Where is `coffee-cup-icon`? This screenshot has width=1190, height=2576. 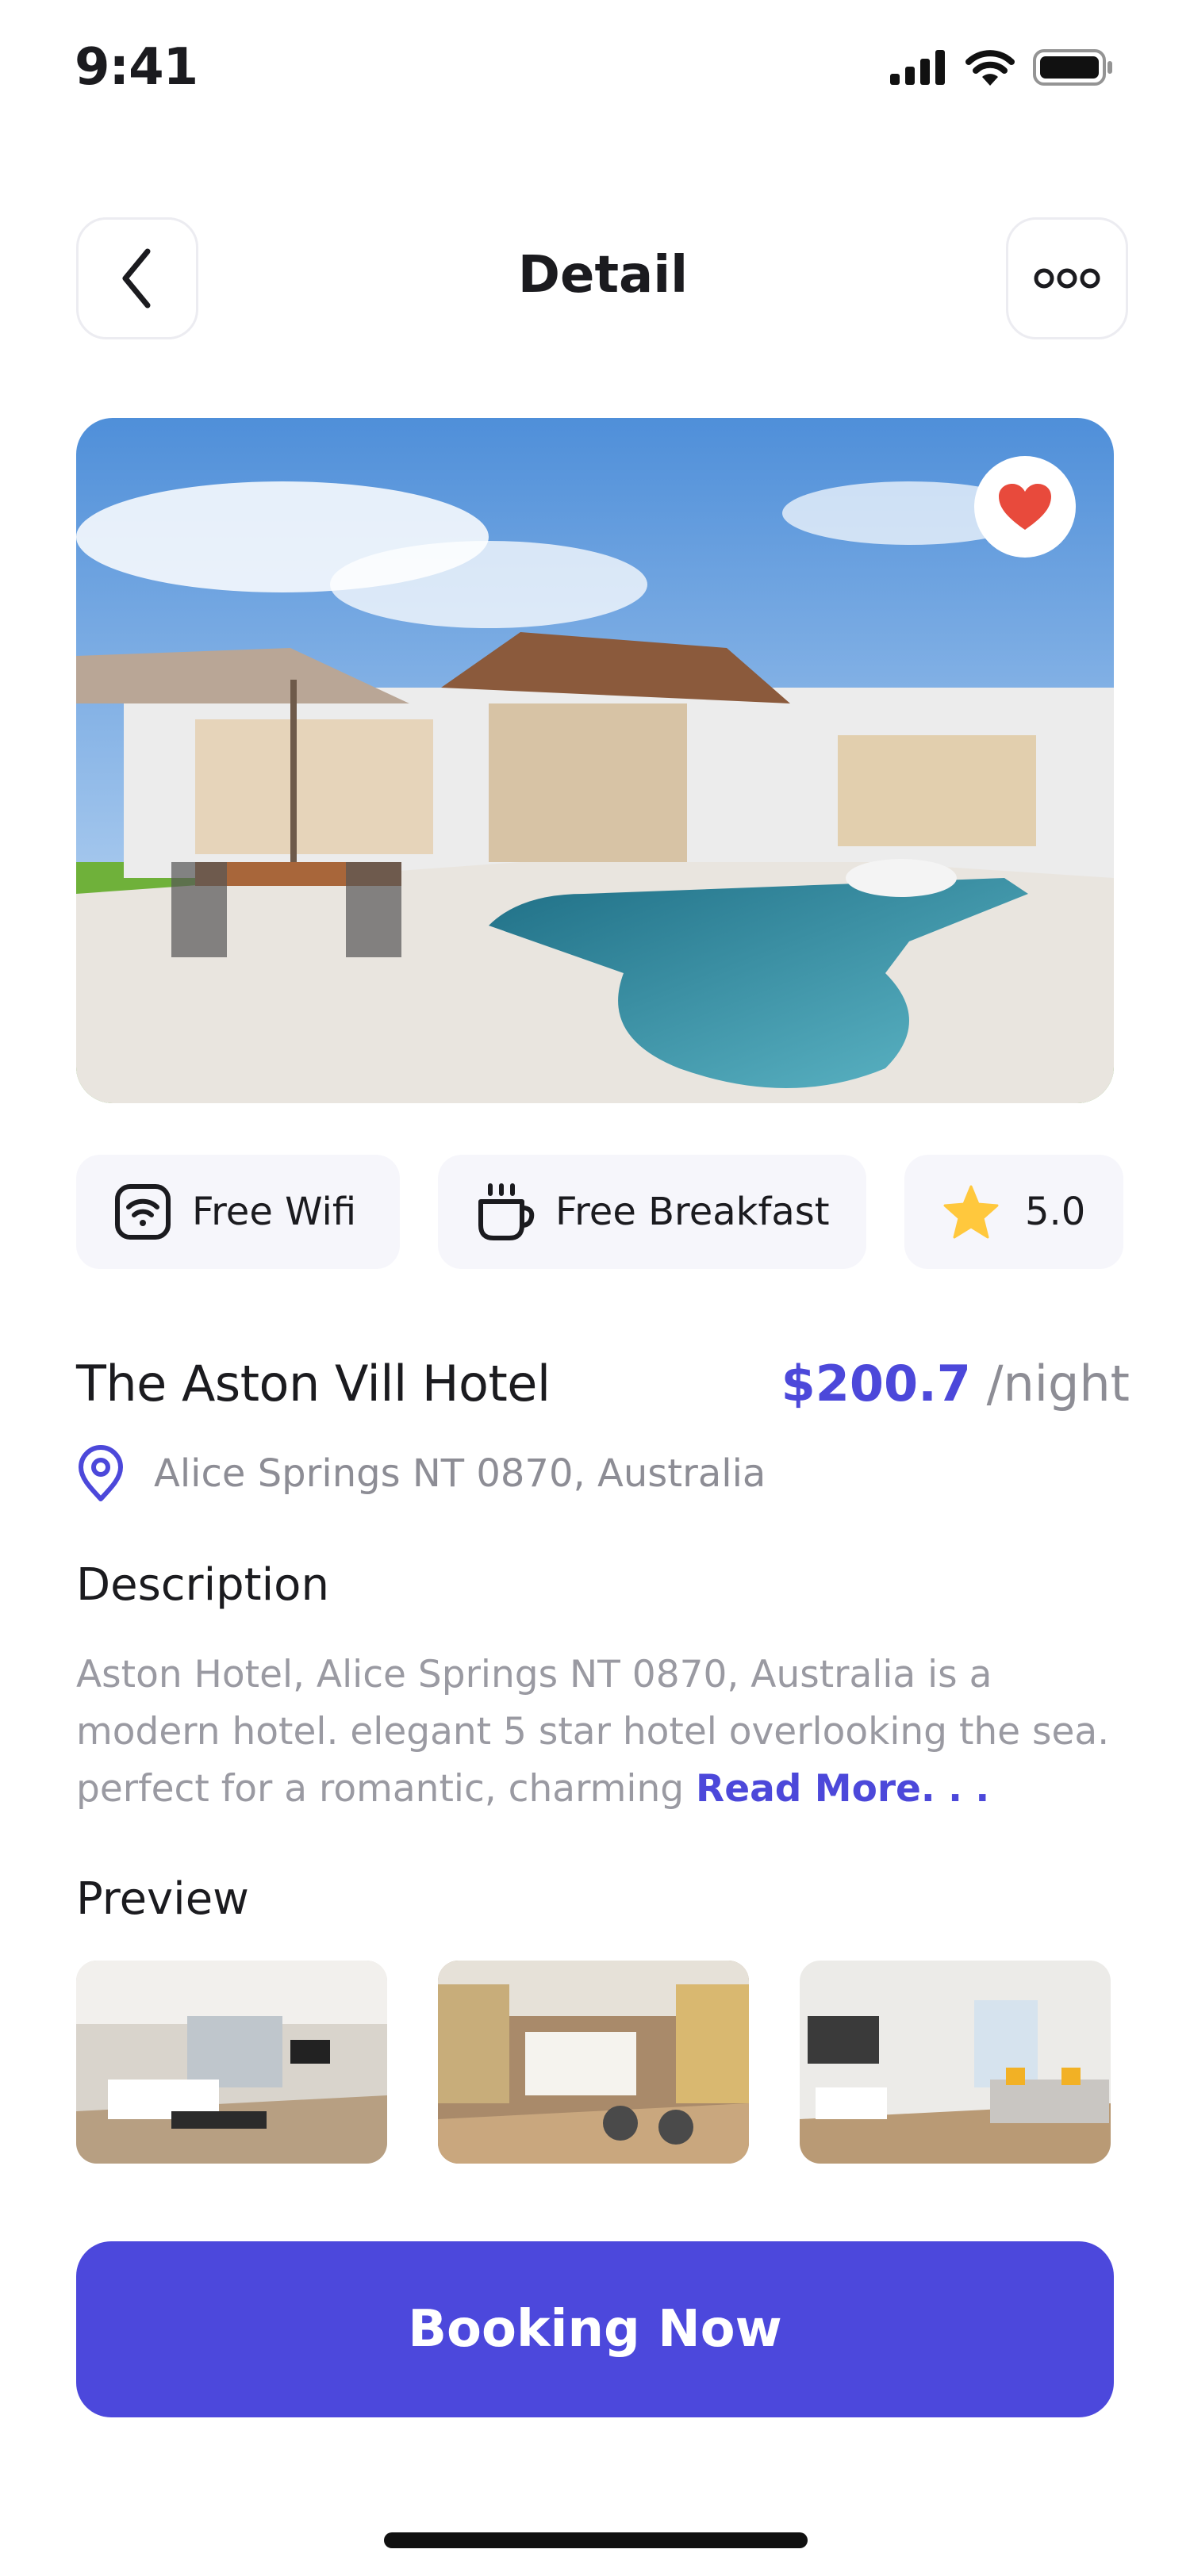
coffee-cup-icon is located at coordinates (506, 1212).